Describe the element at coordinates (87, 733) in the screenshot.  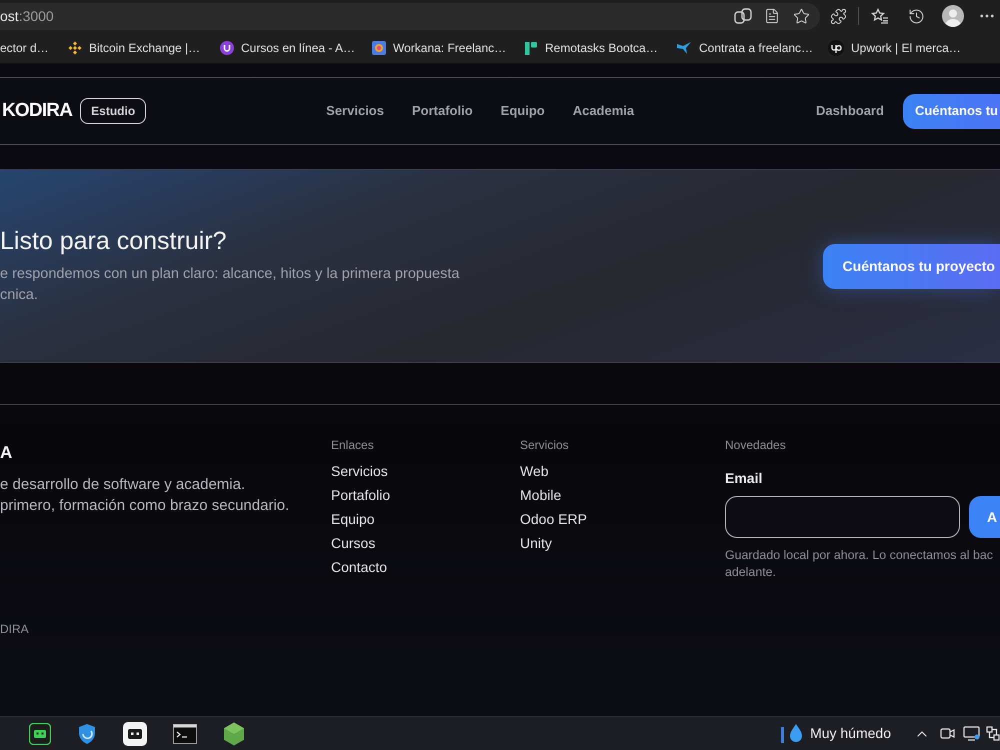
I see `shield-icon` at that location.